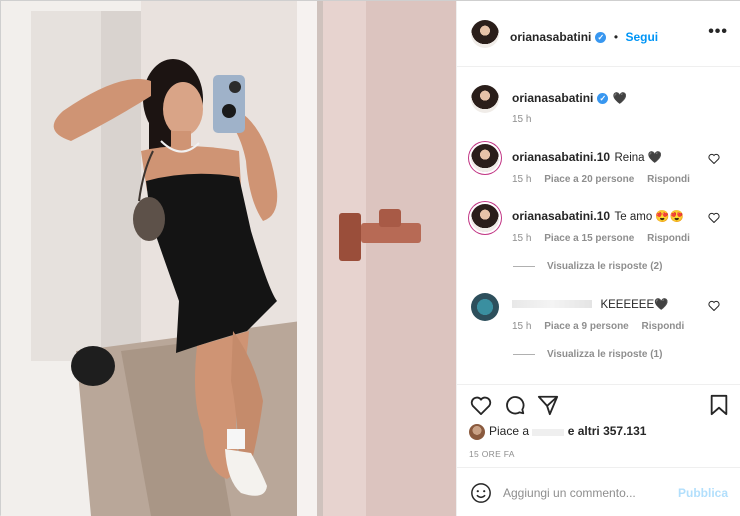 This screenshot has width=740, height=516. What do you see at coordinates (605, 354) in the screenshot?
I see `view-replies-label: Visualizza le risposte (1)` at bounding box center [605, 354].